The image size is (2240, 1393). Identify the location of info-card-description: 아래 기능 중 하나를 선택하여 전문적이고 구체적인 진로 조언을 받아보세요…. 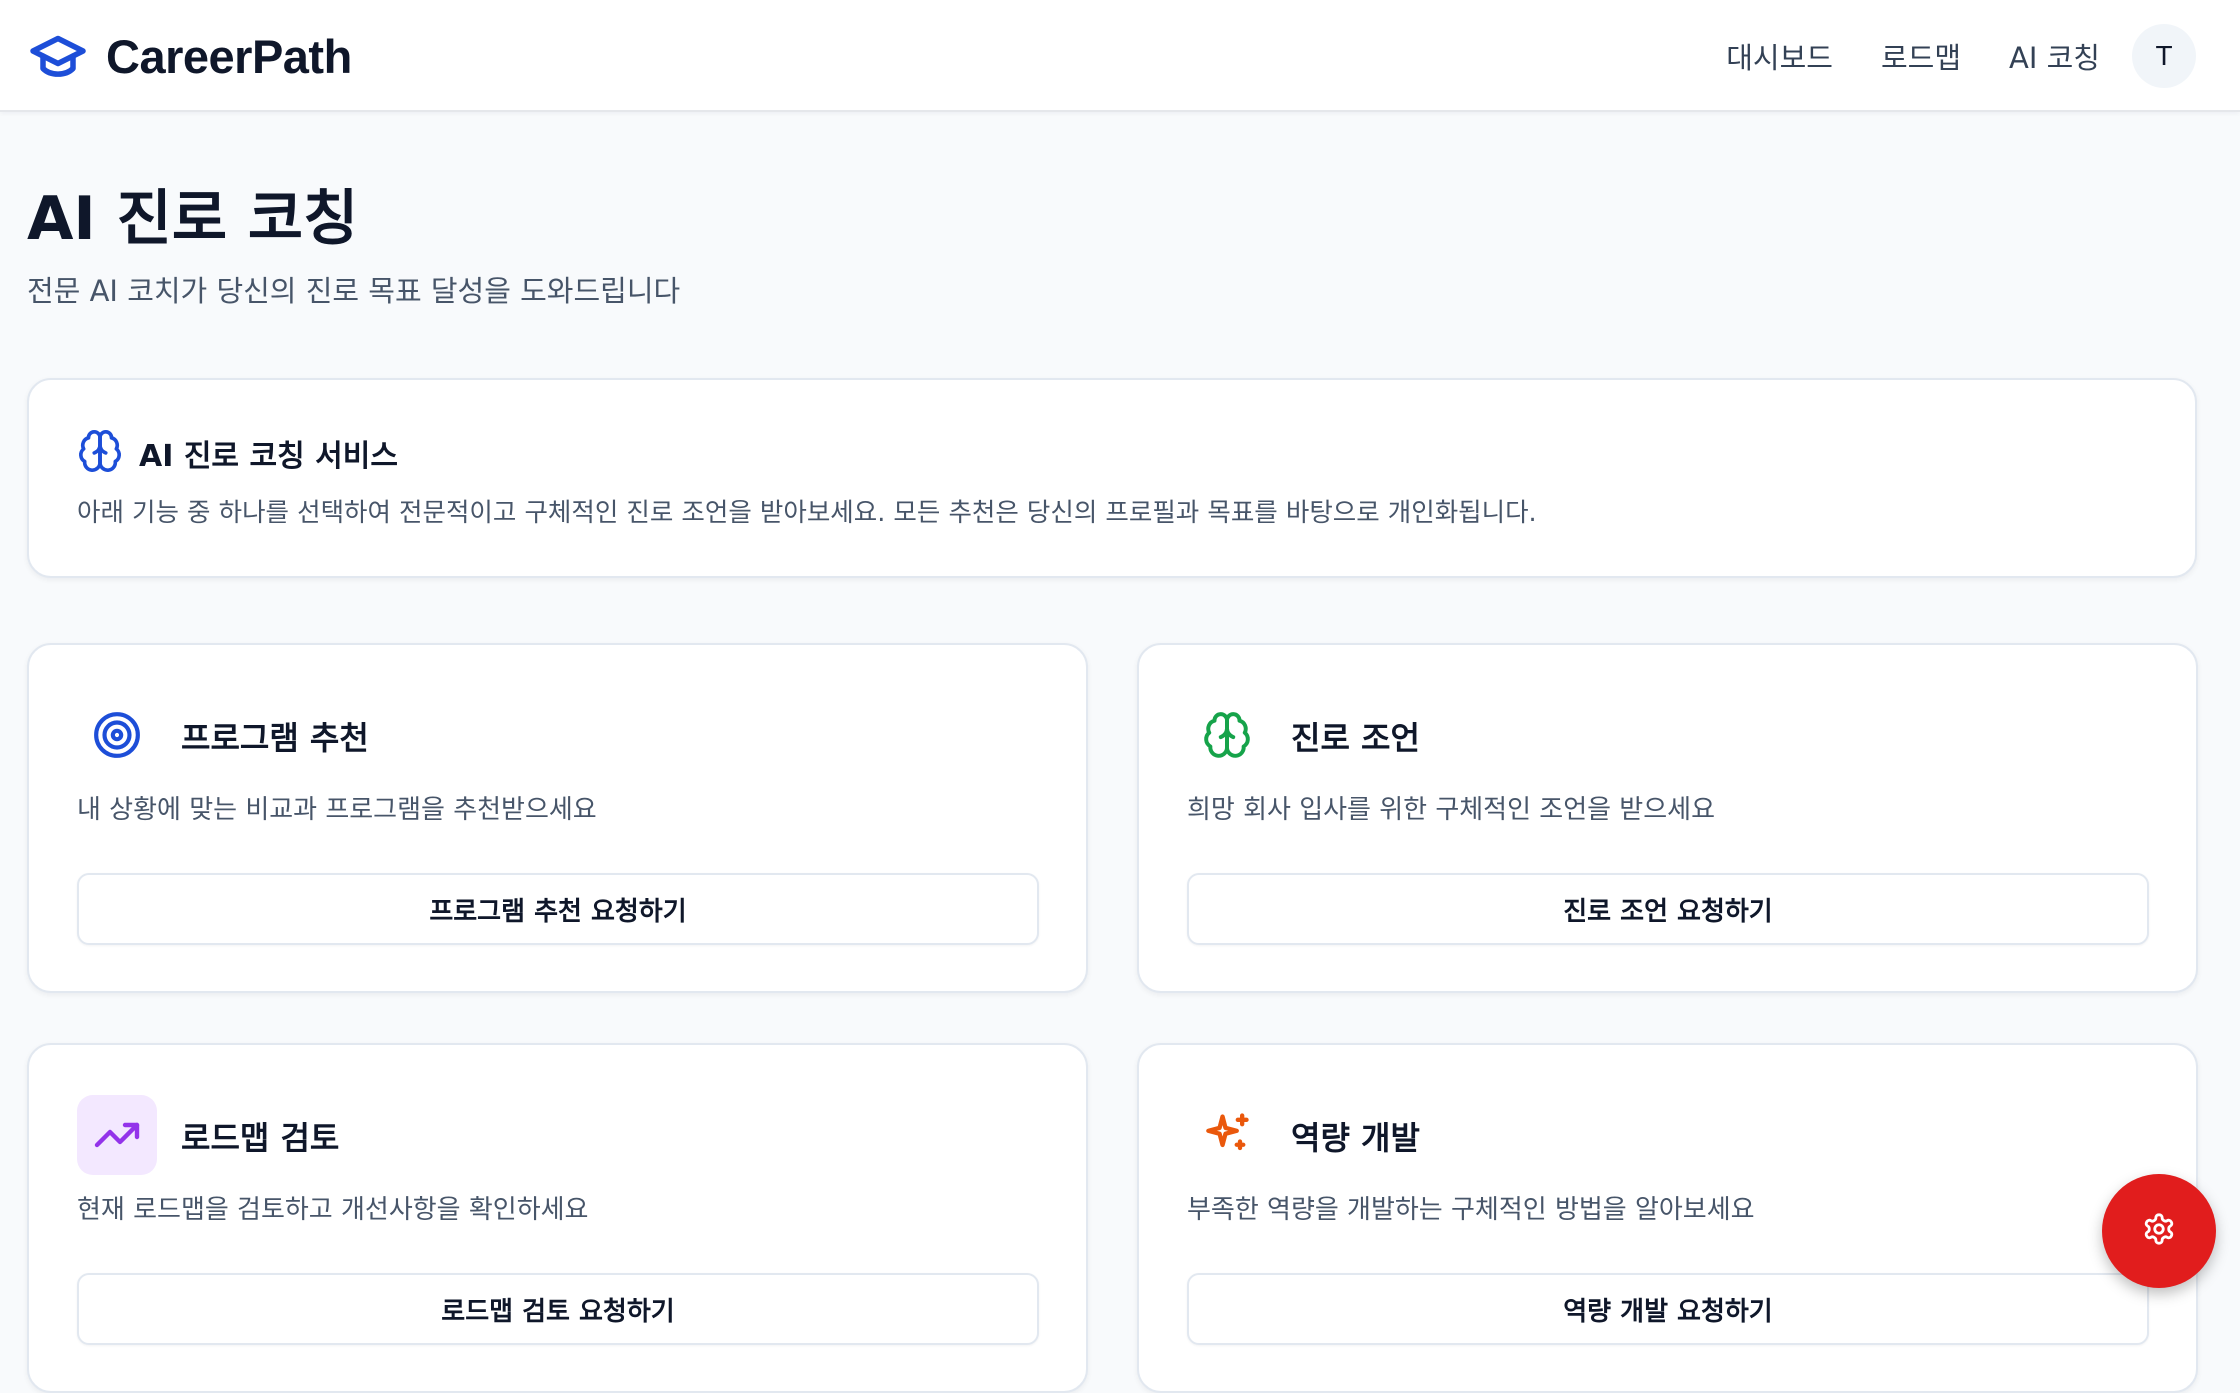
(807, 513).